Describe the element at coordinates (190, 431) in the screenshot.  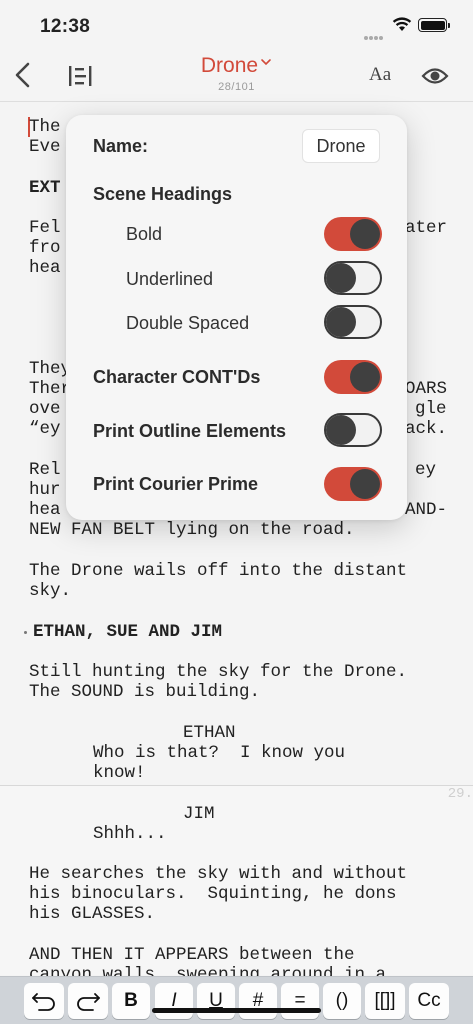
I see `option-label-print-outline: Print Outline Elements` at that location.